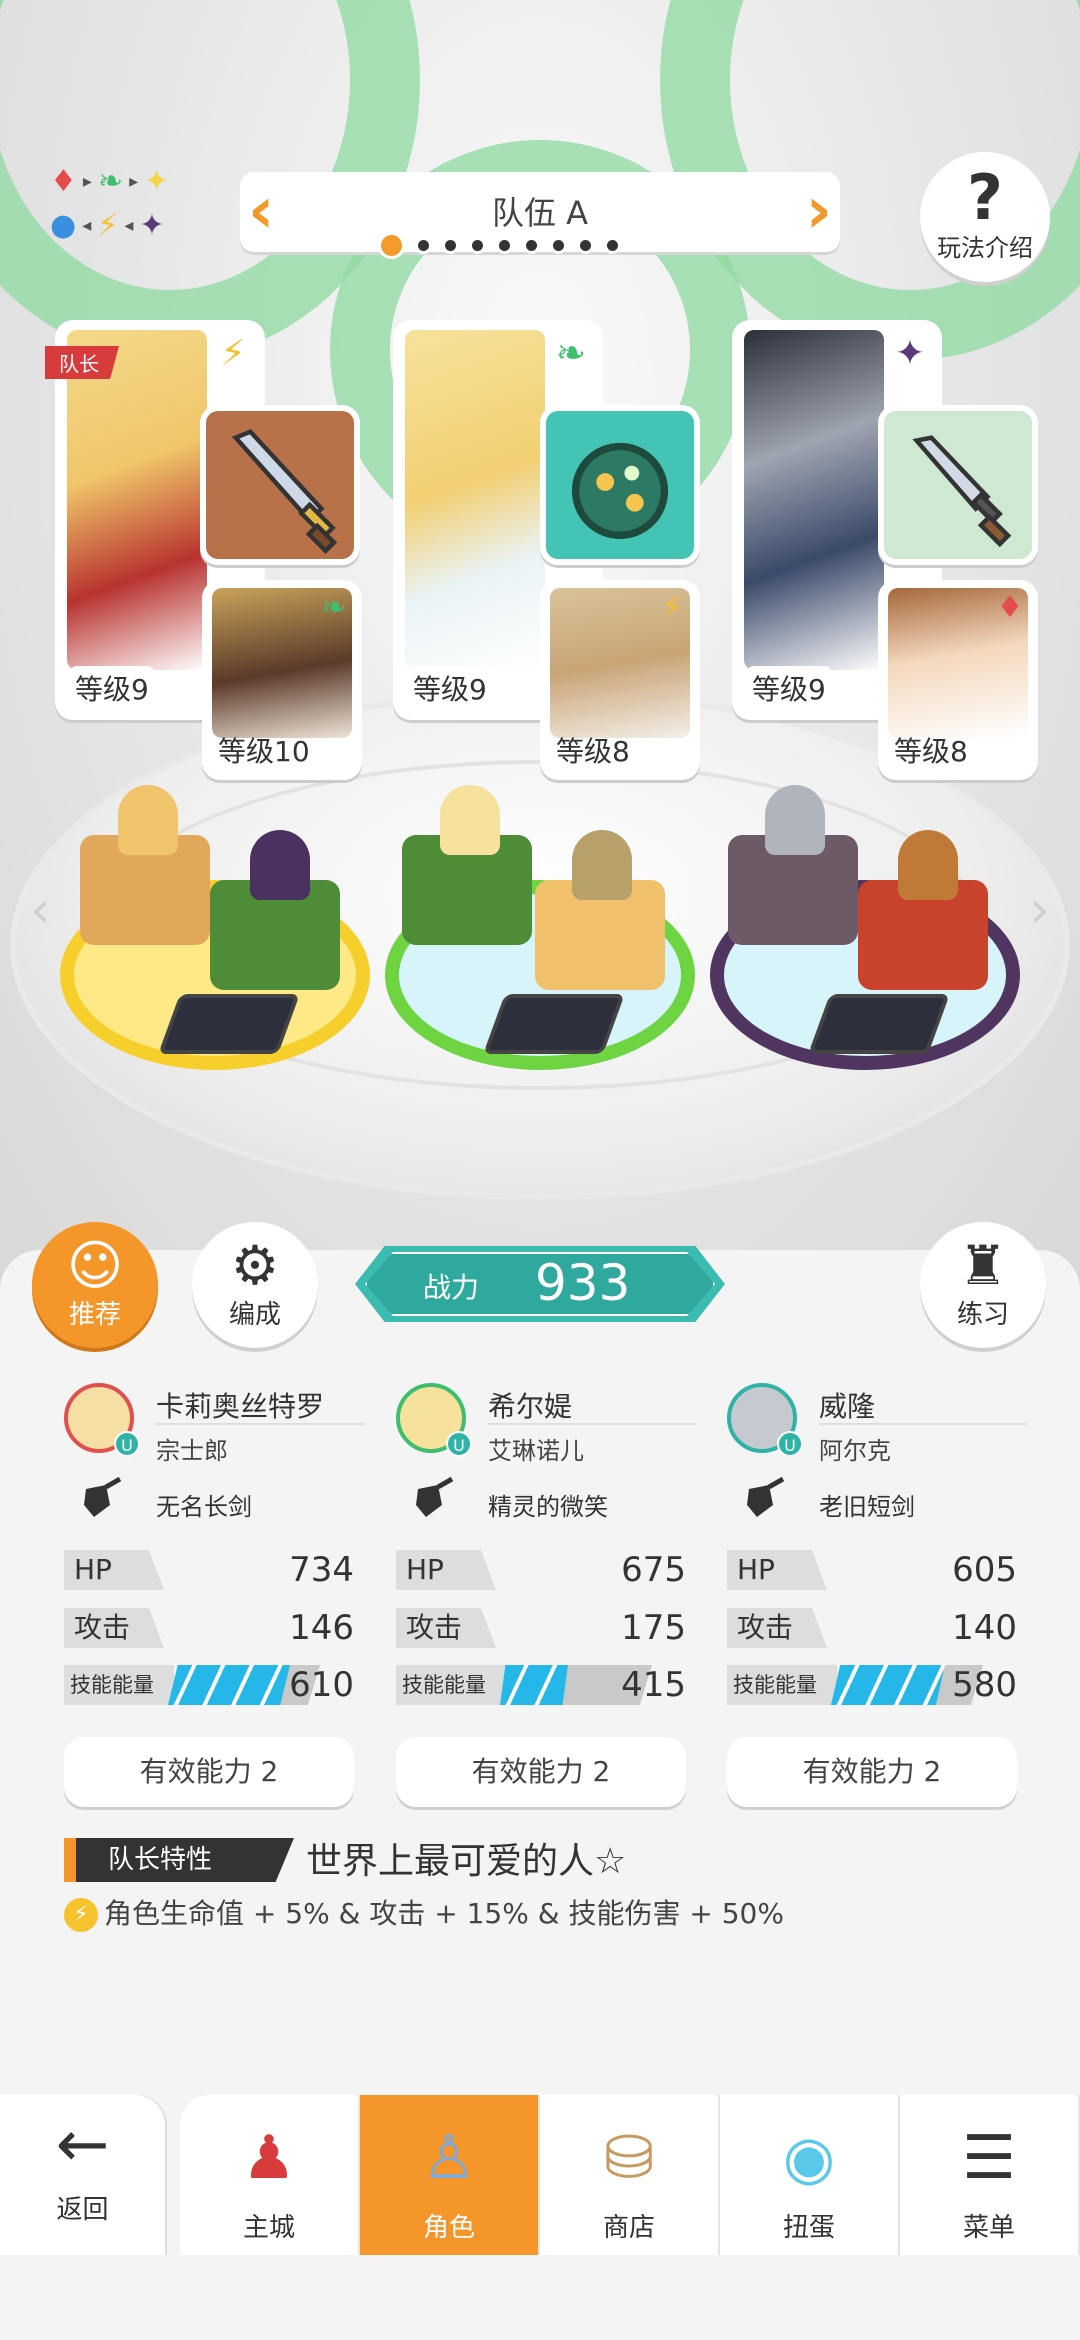 The image size is (1080, 2340). Describe the element at coordinates (855, 1451) in the screenshot. I see `sub-character-name: 阿尔克` at that location.